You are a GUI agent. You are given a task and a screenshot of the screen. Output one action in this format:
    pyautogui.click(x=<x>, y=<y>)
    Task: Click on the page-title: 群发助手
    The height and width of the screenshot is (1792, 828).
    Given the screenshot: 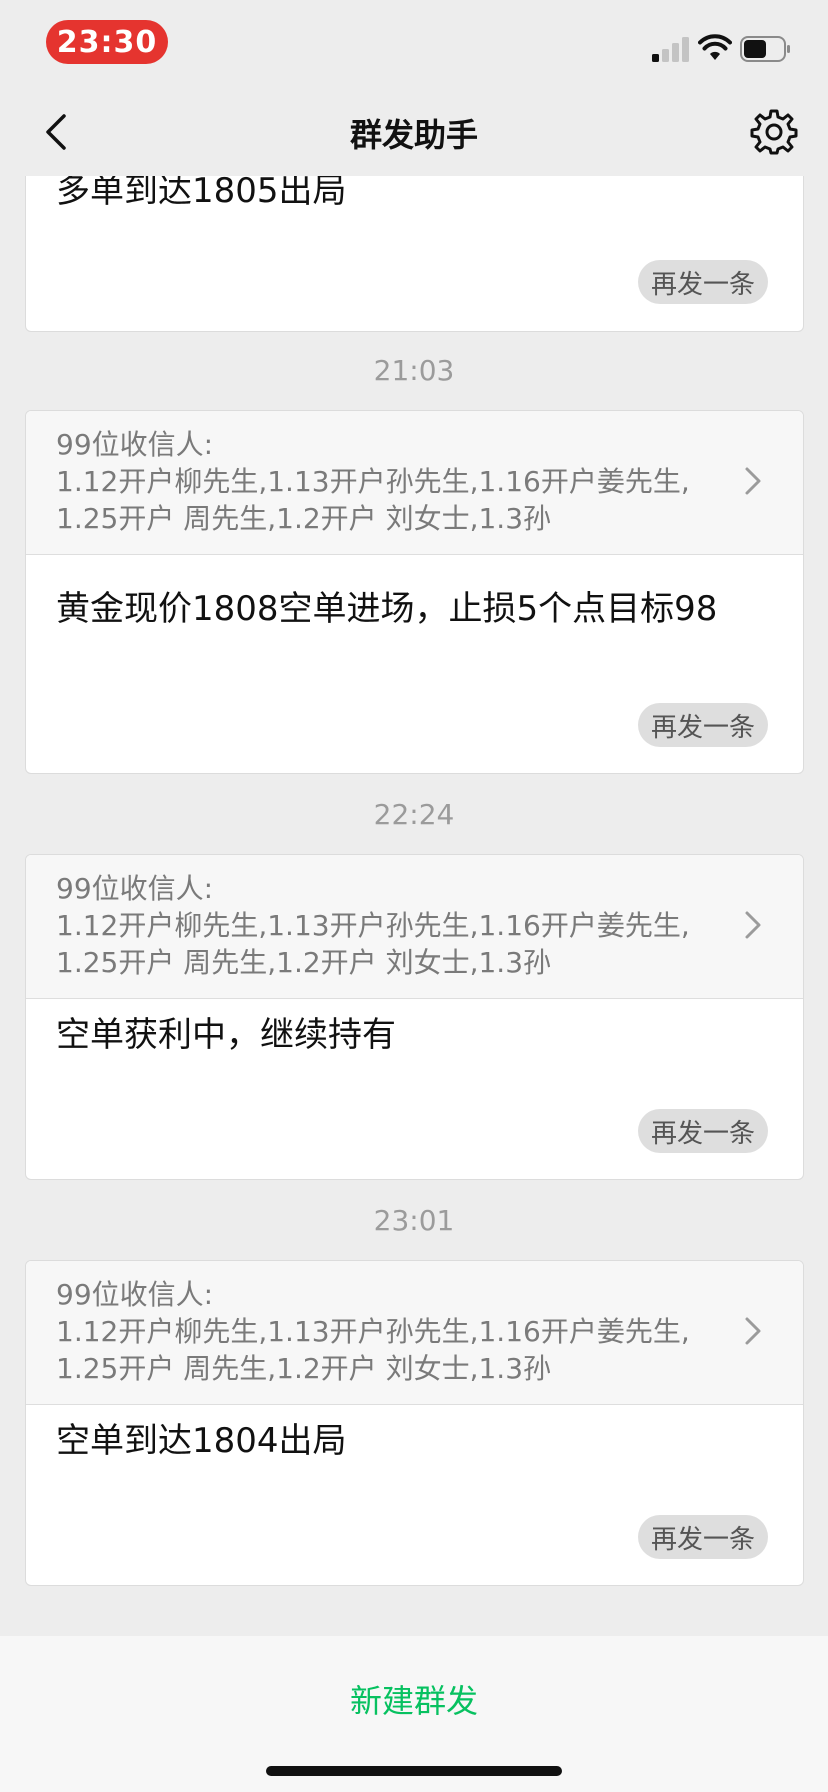 What is the action you would take?
    pyautogui.click(x=413, y=135)
    